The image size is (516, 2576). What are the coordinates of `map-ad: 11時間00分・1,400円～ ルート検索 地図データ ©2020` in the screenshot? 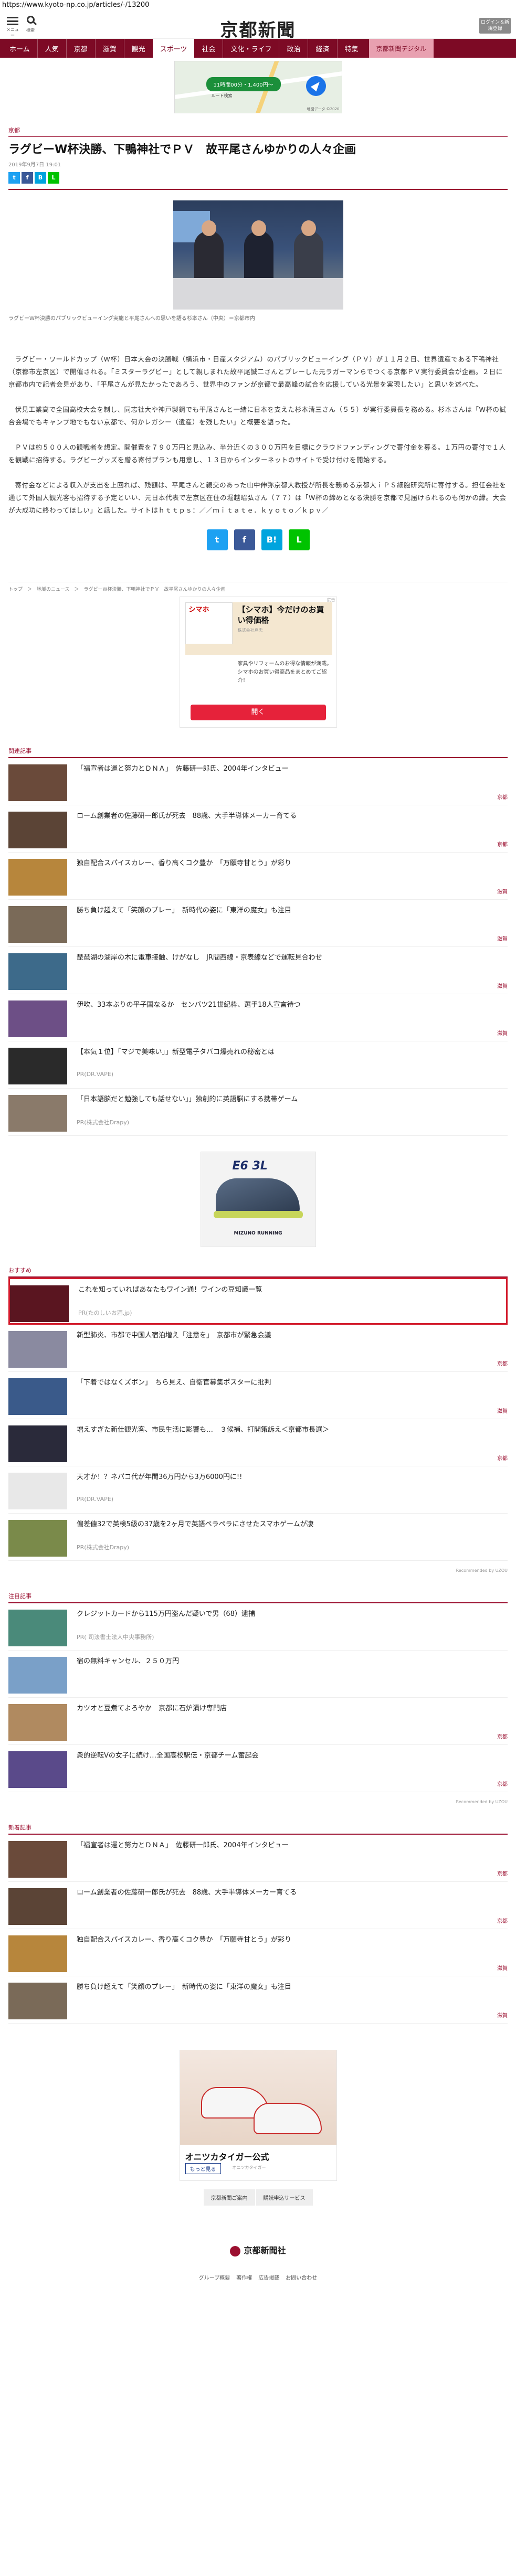 It's located at (258, 87).